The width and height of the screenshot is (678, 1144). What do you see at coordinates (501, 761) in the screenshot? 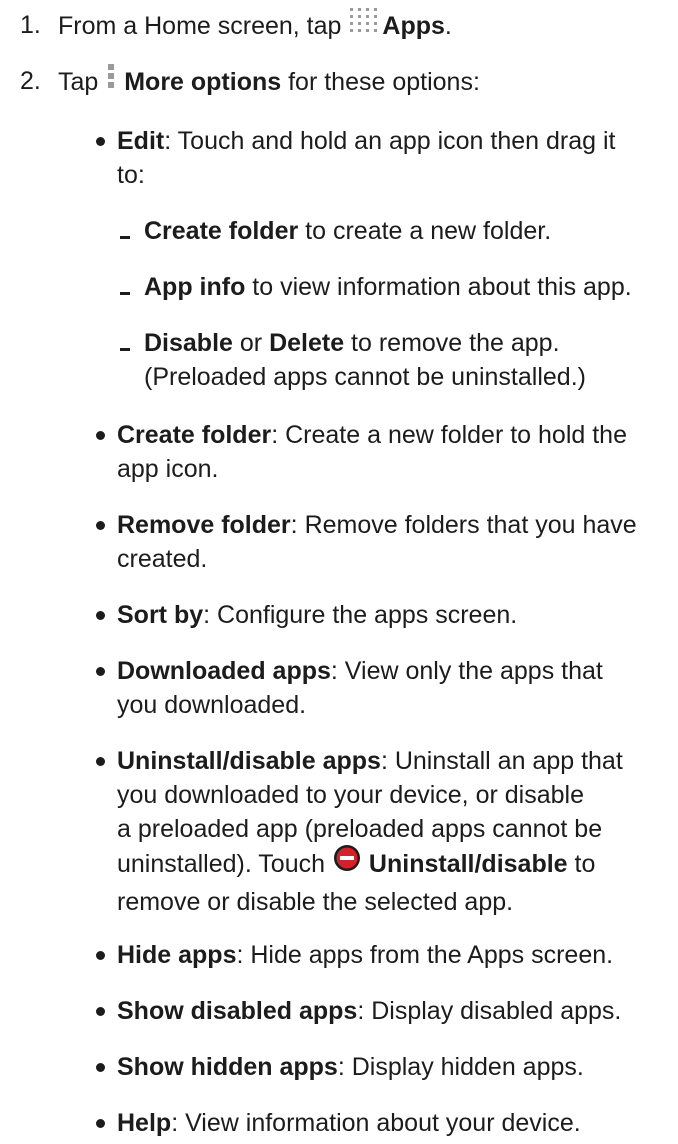
I see `option-desc: : Uninstall an app that` at bounding box center [501, 761].